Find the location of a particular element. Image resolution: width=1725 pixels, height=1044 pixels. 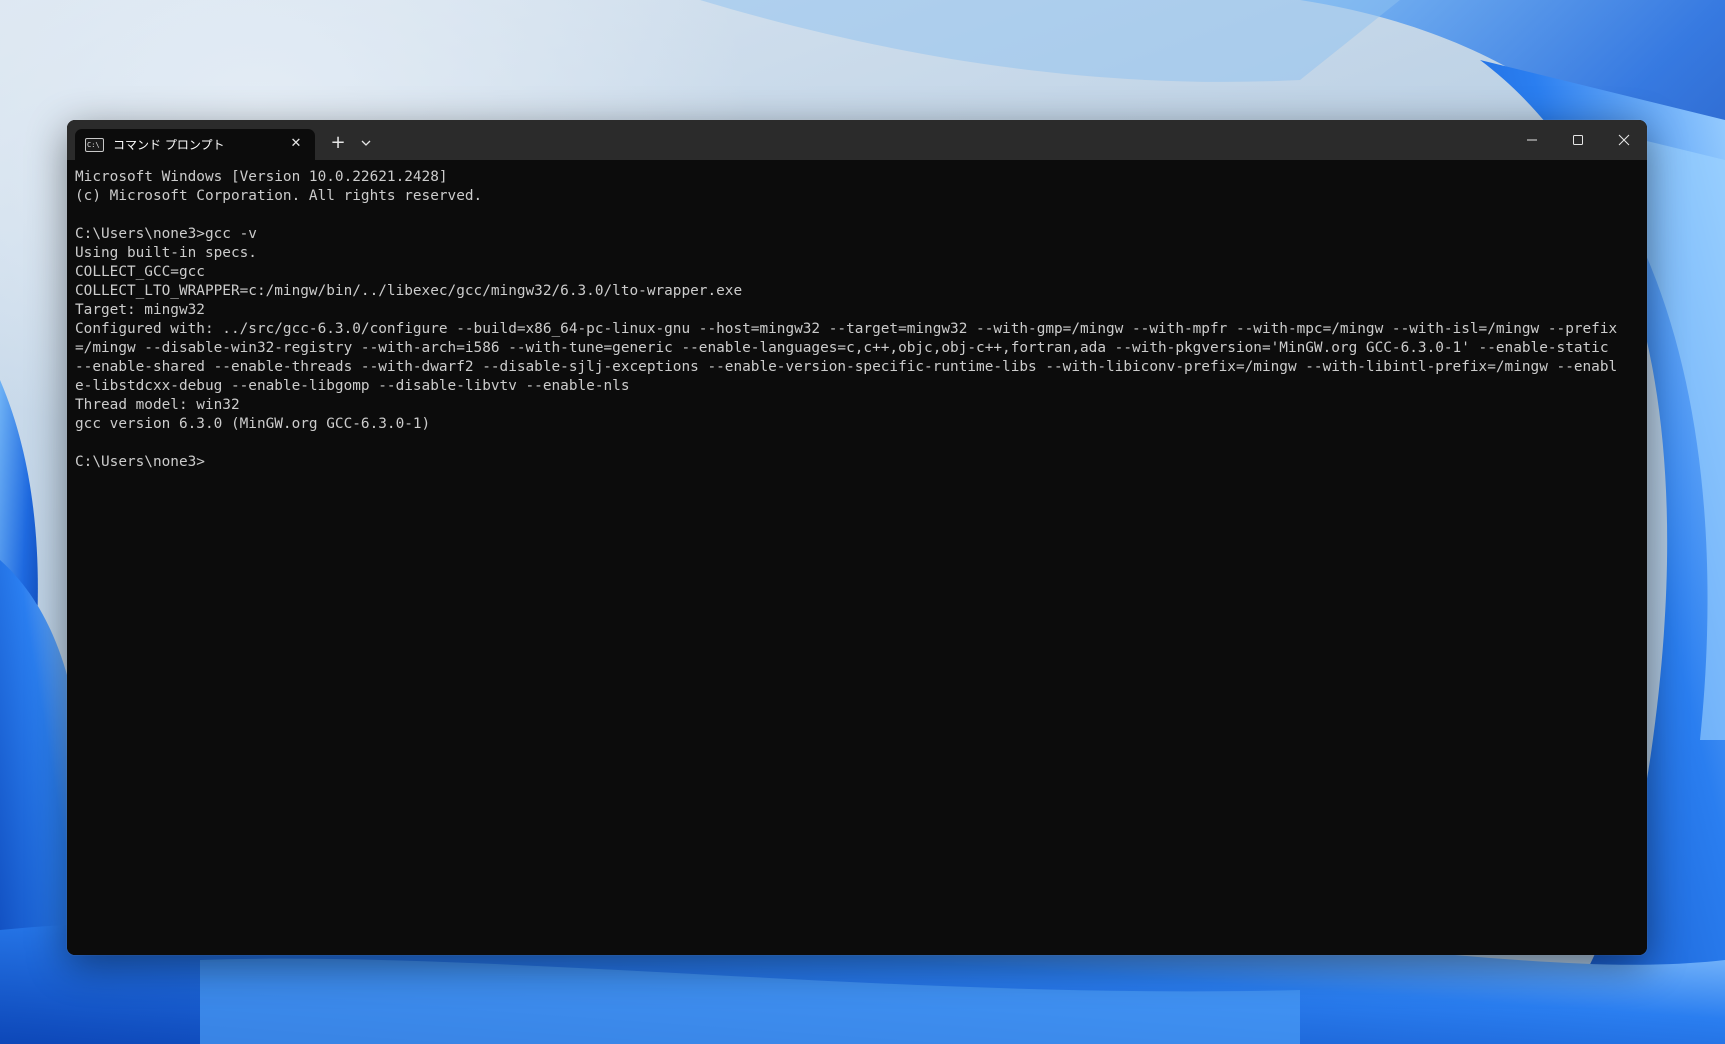

tab-title: コマンド プロンプト is located at coordinates (169, 145).